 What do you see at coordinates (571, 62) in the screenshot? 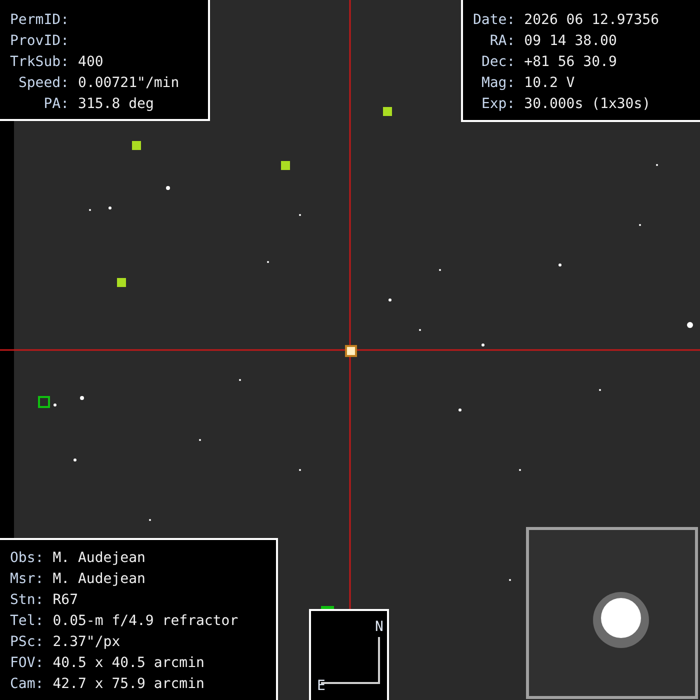
I see `field-value: +81 56 30.9` at bounding box center [571, 62].